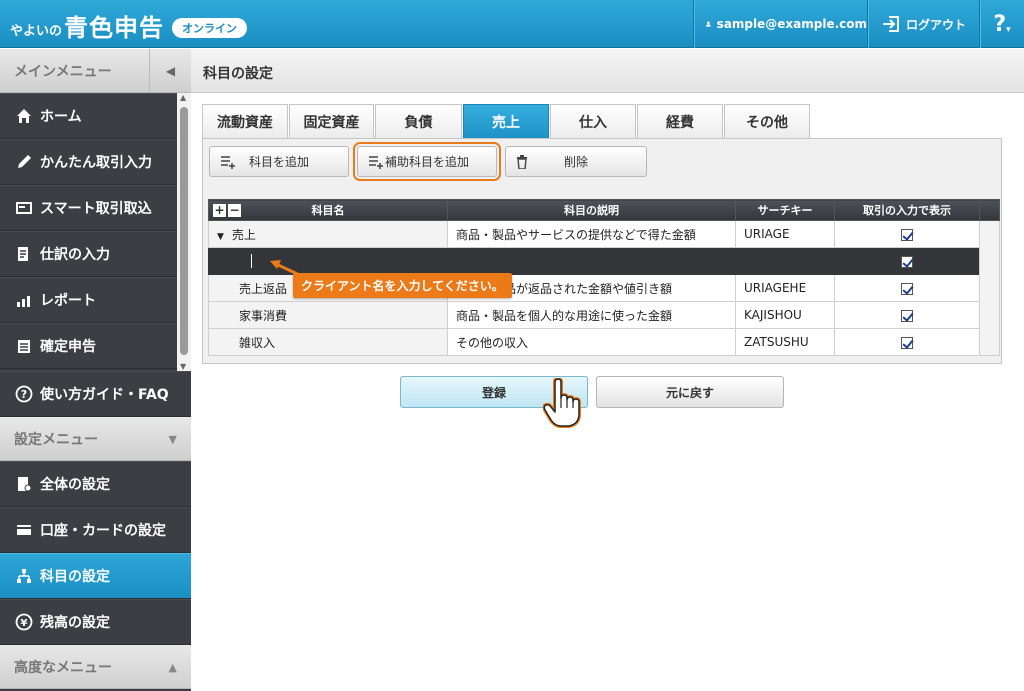  I want to click on app-logo: やよいの 青色申告 オンライン, so click(129, 25).